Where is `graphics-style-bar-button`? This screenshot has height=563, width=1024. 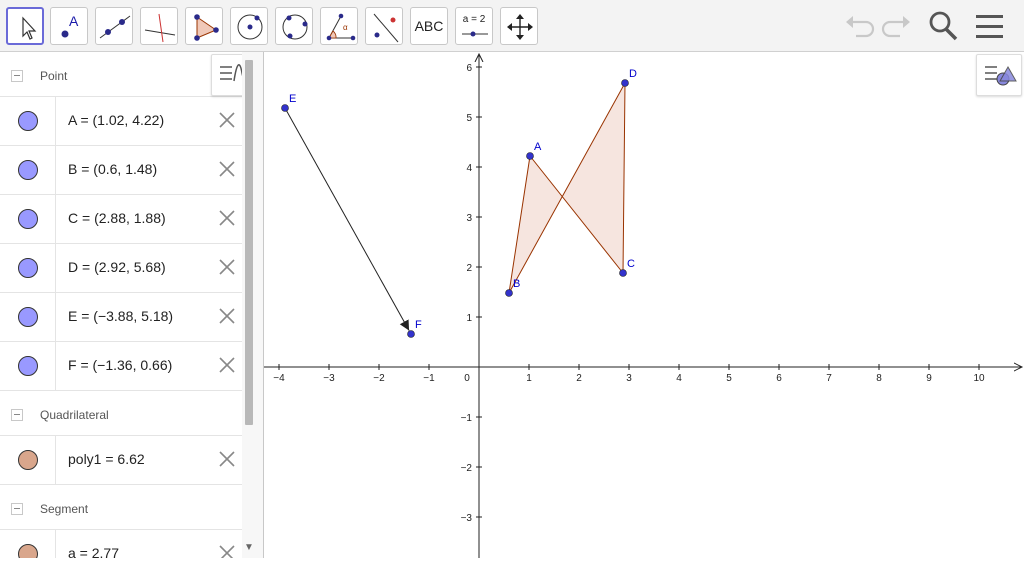 graphics-style-bar-button is located at coordinates (999, 75).